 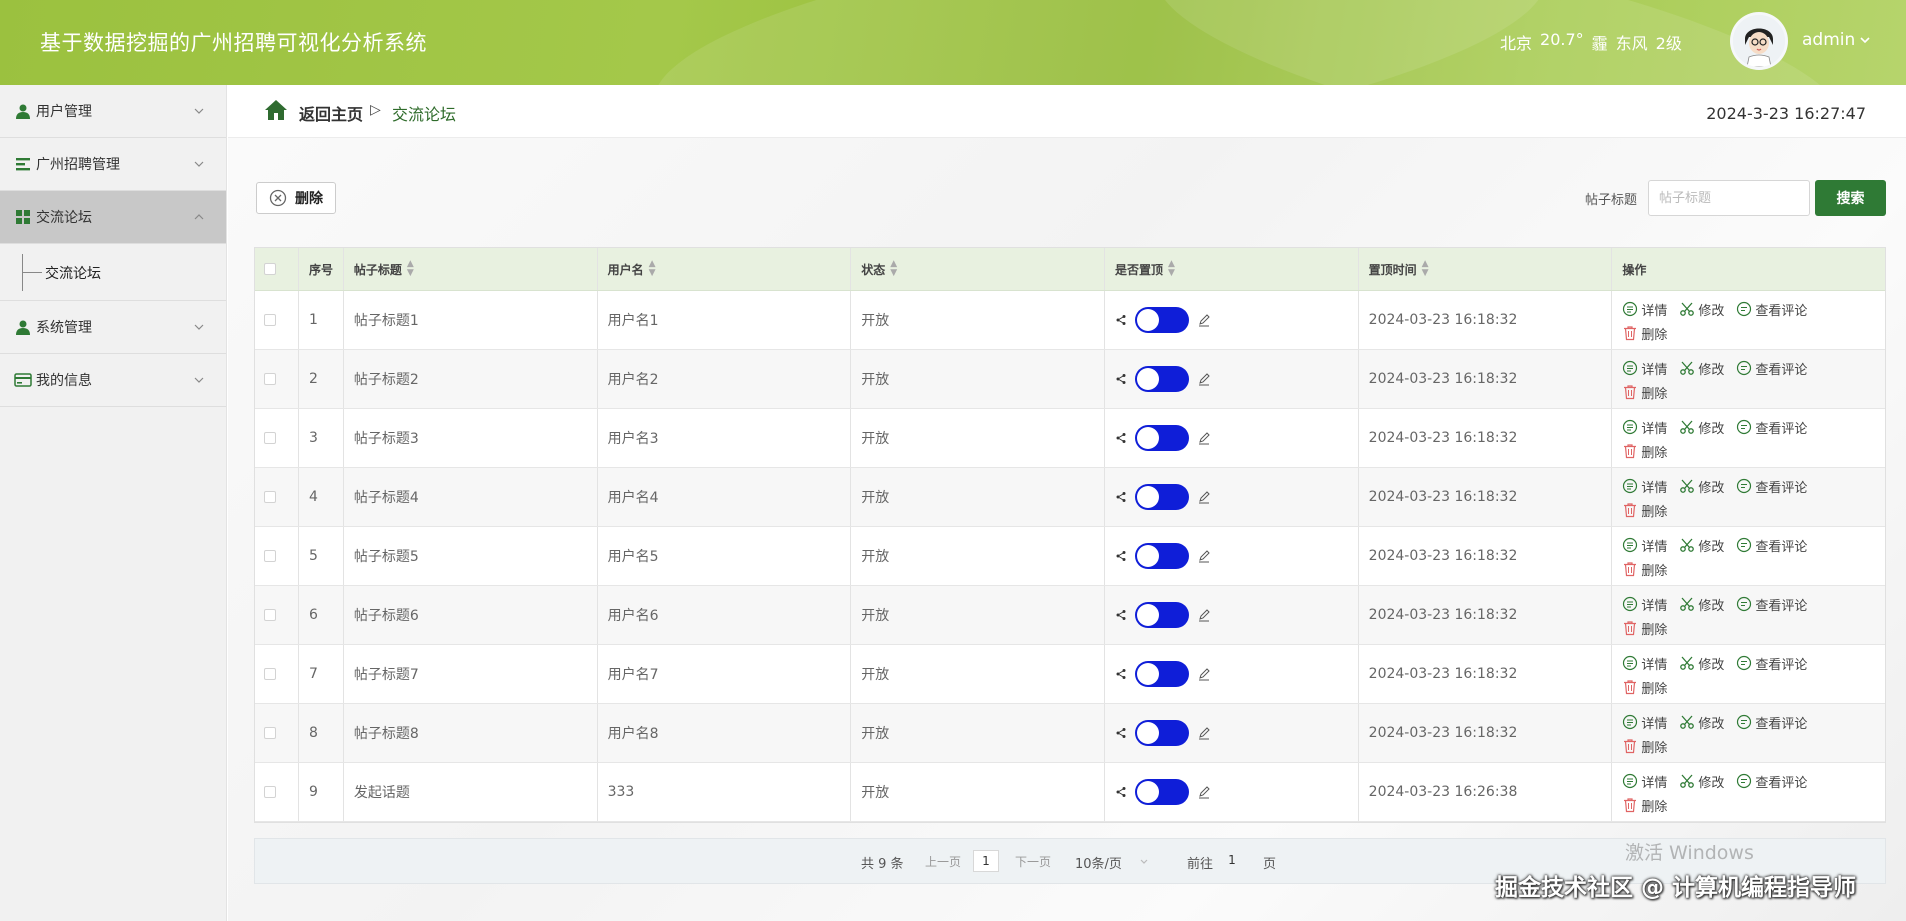 I want to click on grid-icon, so click(x=23, y=217).